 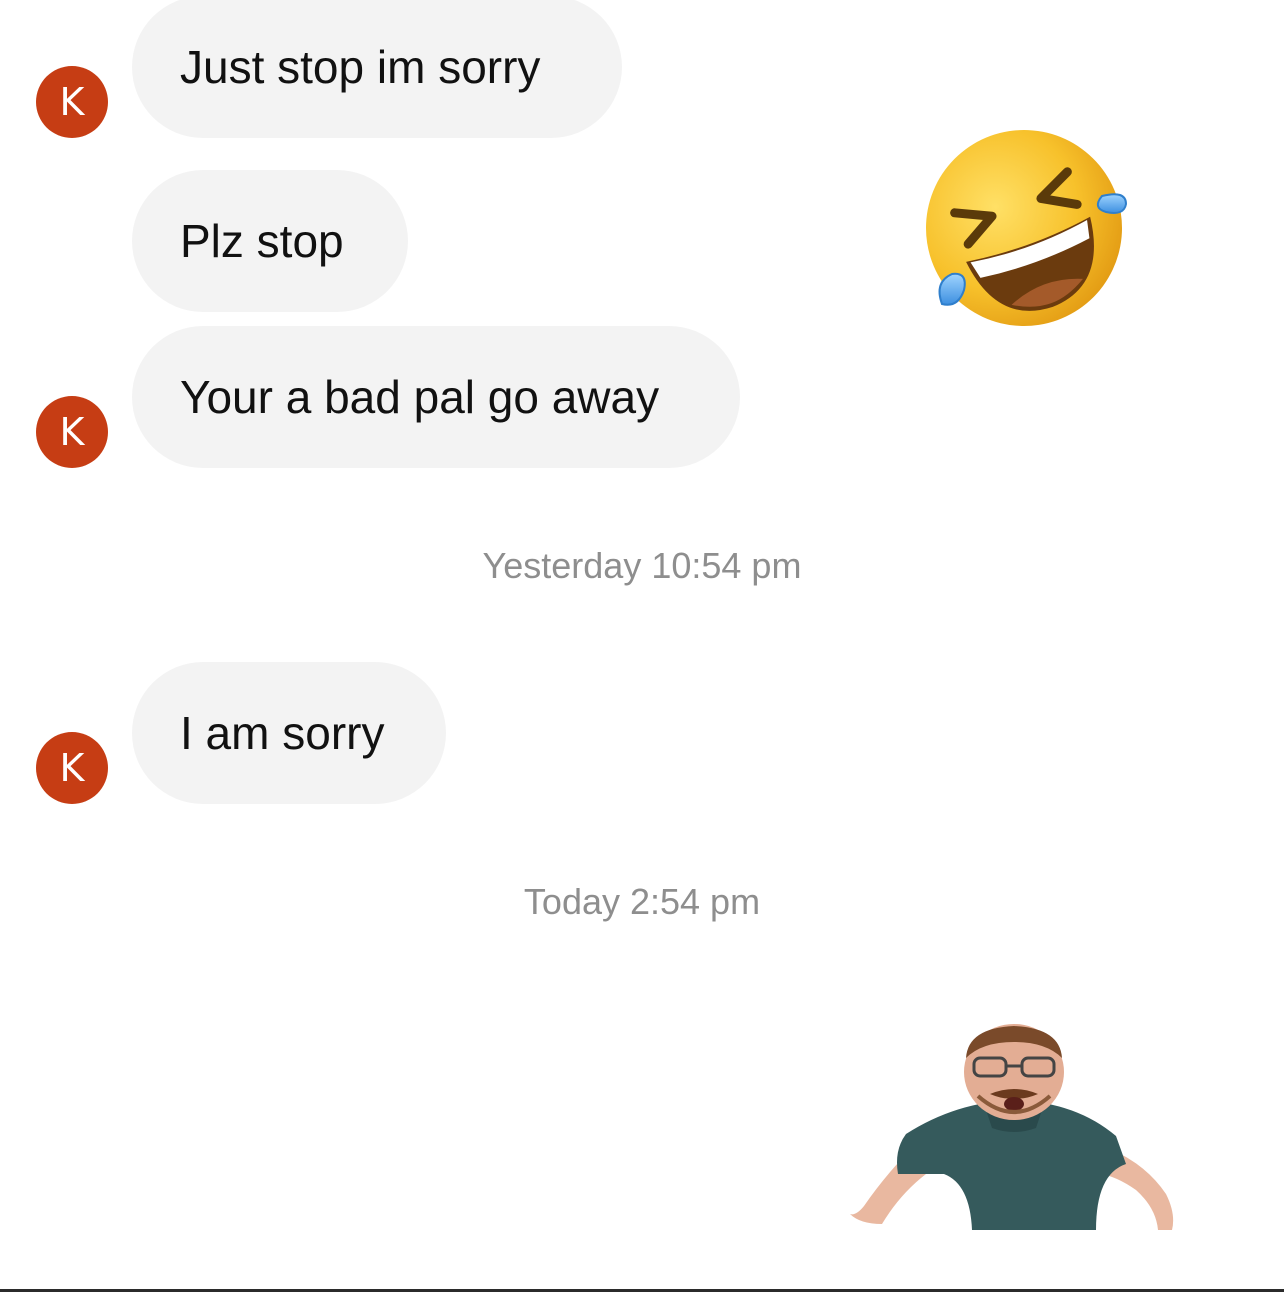 What do you see at coordinates (262, 241) in the screenshot?
I see `message-text: Plz stop` at bounding box center [262, 241].